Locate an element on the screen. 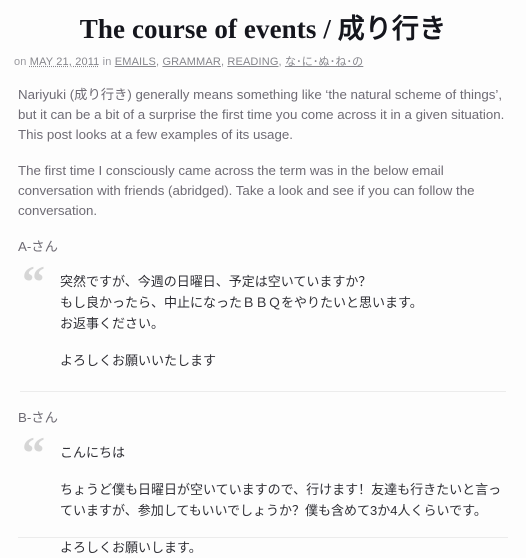 The height and width of the screenshot is (558, 526). category-link-emails: EMAILS is located at coordinates (135, 62).